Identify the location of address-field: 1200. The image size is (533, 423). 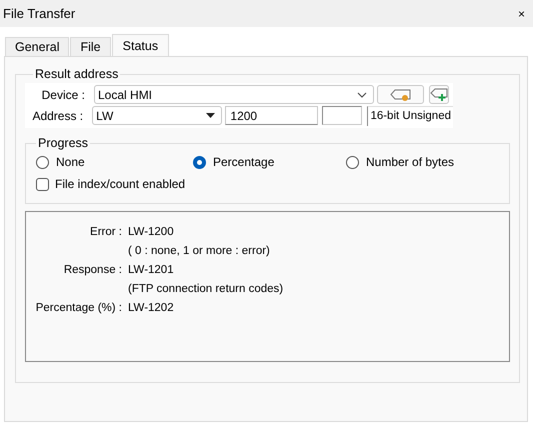
(271, 115).